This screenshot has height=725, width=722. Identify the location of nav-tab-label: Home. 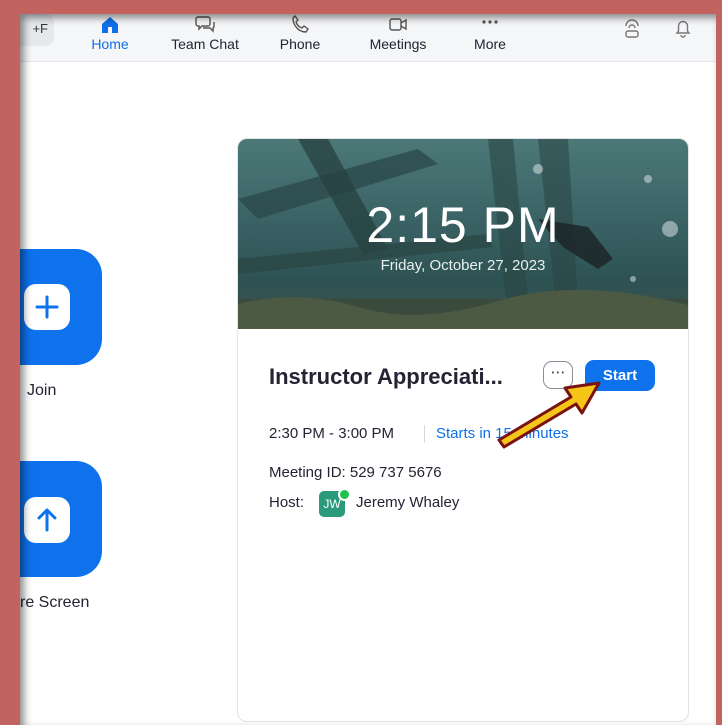
(110, 44).